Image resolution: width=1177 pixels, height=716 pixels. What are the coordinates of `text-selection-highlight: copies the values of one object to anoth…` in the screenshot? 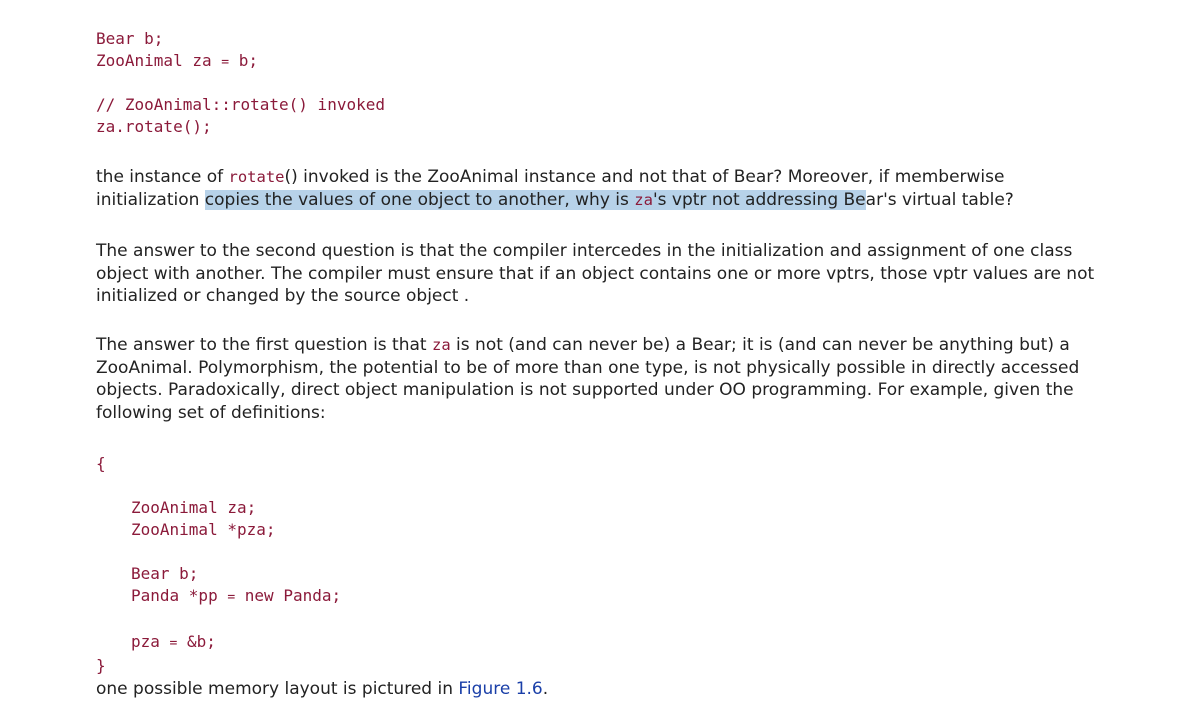 It's located at (535, 199).